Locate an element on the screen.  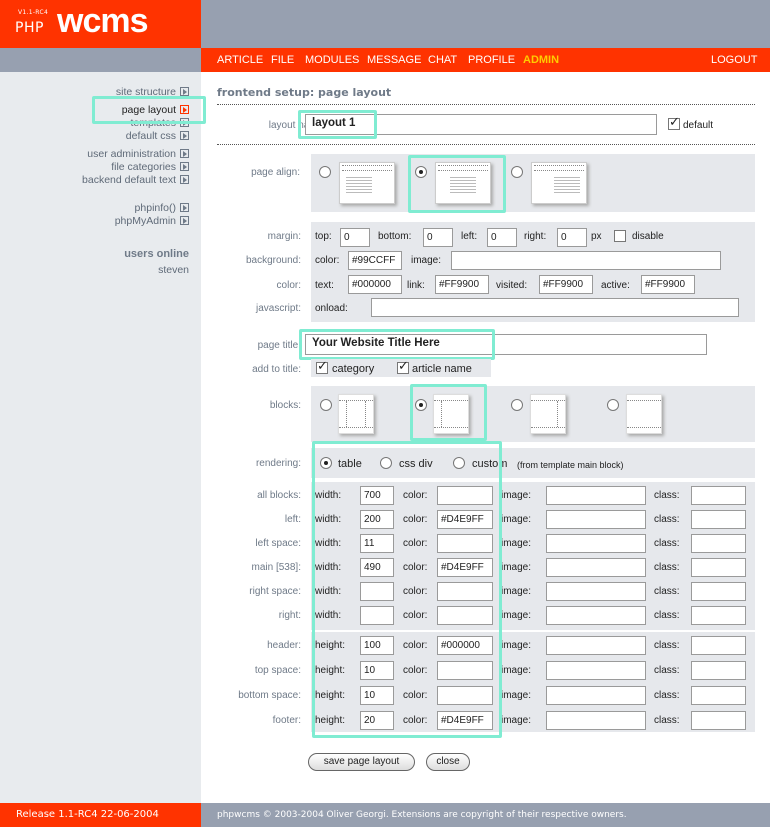
menu-modules: MODULES is located at coordinates (332, 60).